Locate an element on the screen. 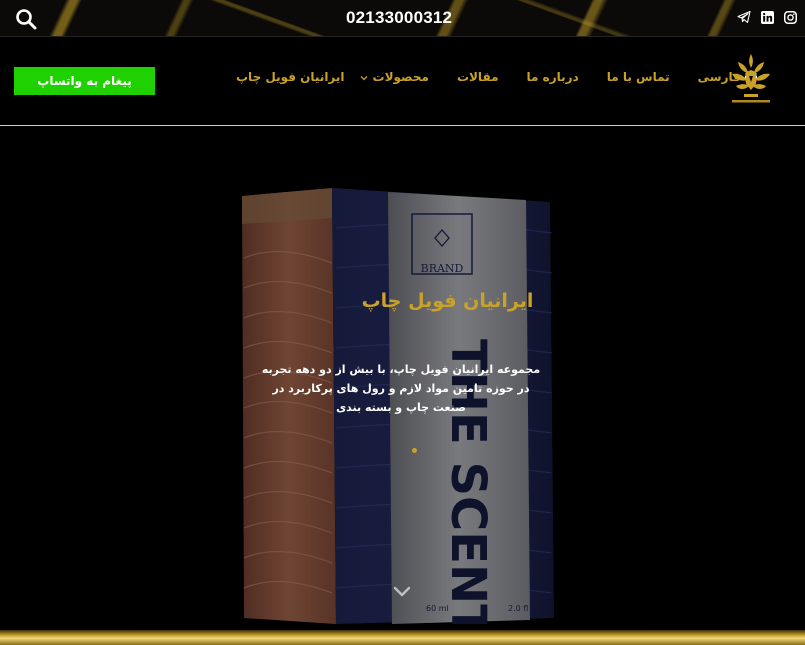  social-links is located at coordinates (767, 17).